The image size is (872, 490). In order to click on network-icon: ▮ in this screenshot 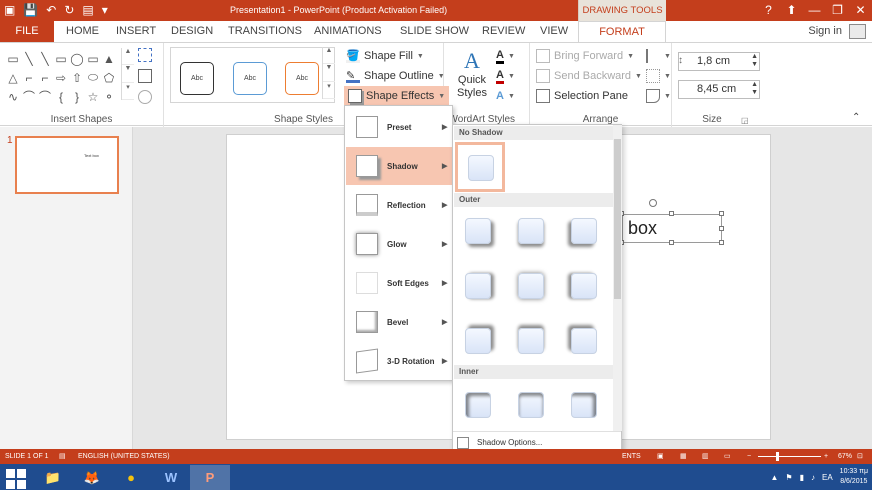, I will do `click(802, 477)`.